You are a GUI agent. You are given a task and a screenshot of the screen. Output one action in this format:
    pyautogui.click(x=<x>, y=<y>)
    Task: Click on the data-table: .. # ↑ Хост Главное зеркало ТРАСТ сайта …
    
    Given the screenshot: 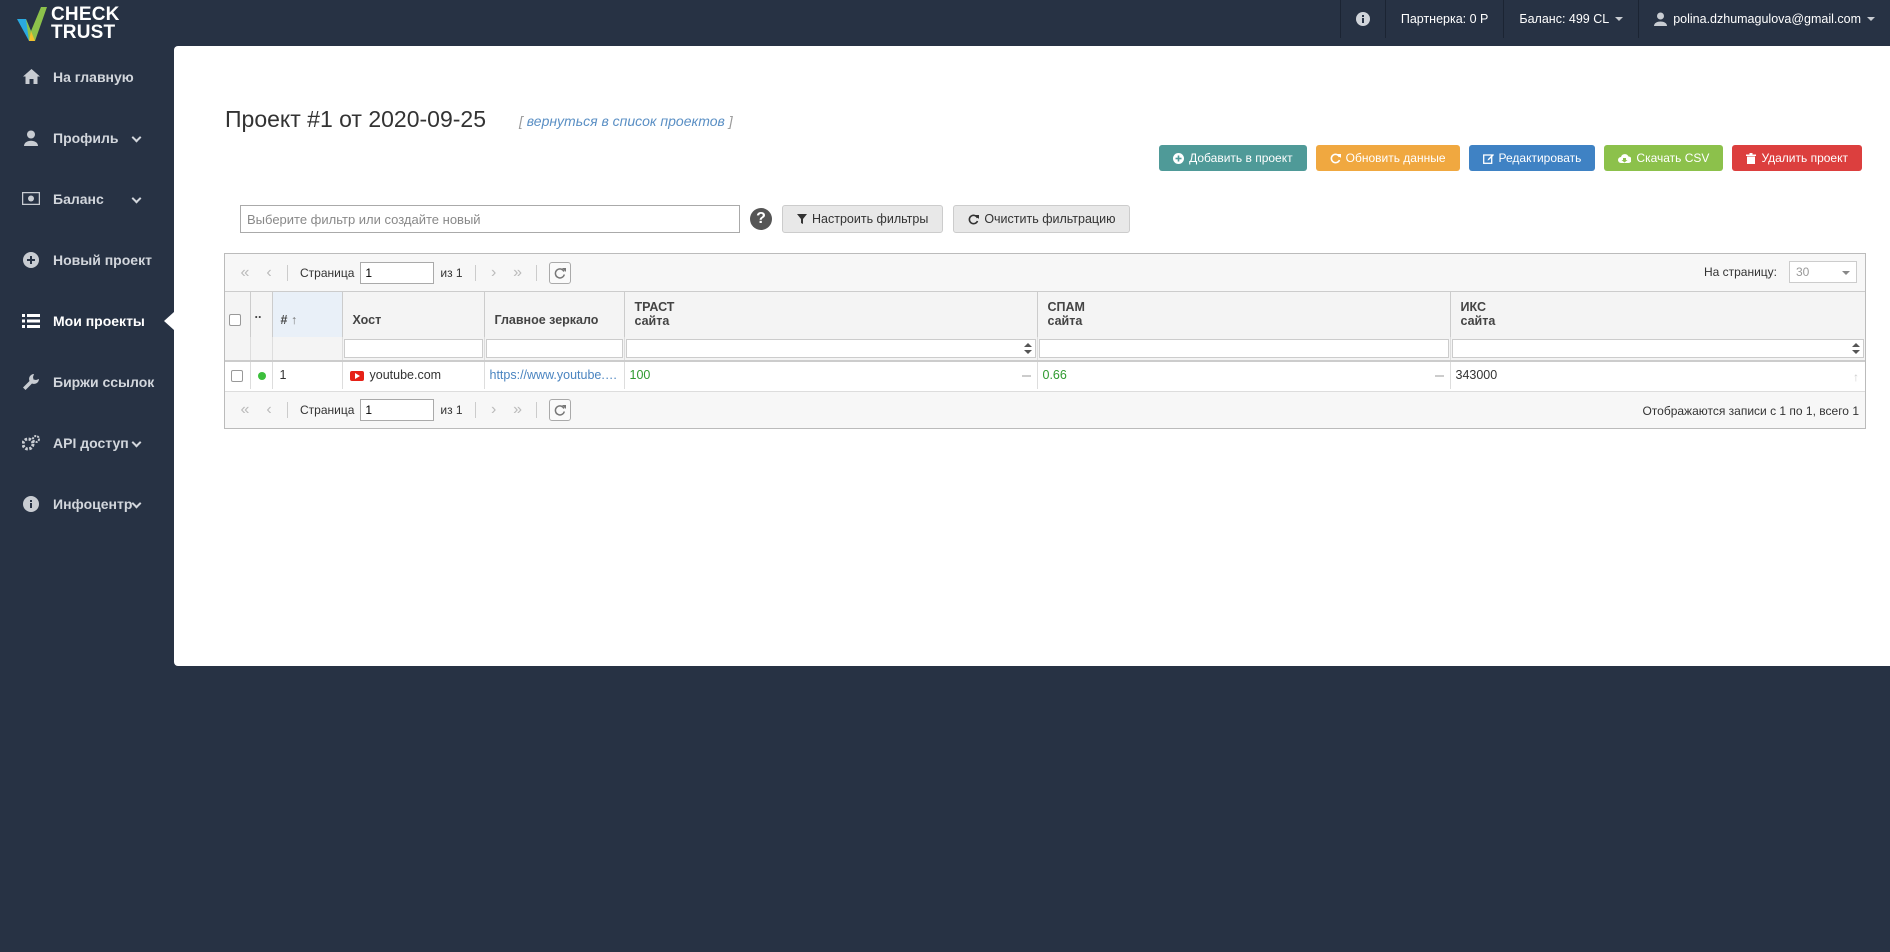 What is the action you would take?
    pyautogui.click(x=1045, y=340)
    